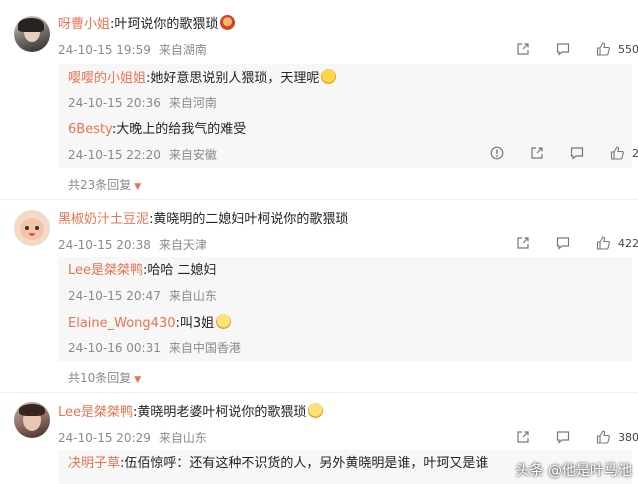 The width and height of the screenshot is (638, 484). What do you see at coordinates (104, 245) in the screenshot?
I see `comment-time: 24-10-15 20:38` at bounding box center [104, 245].